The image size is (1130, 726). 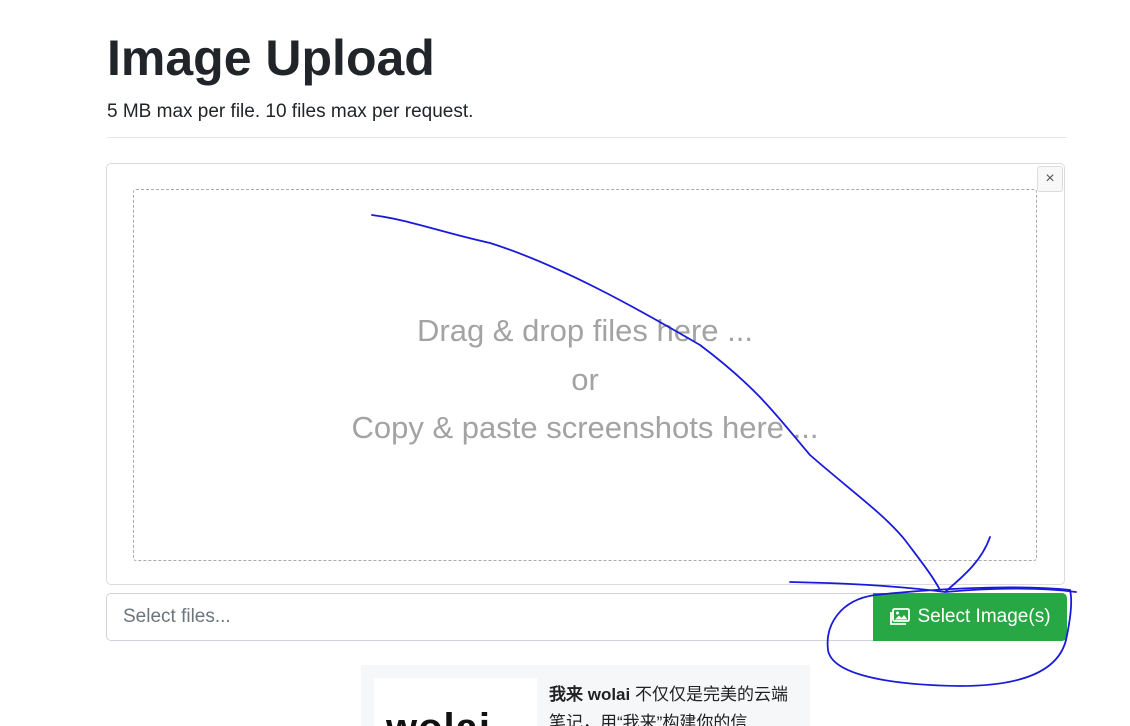 I want to click on images-icon, so click(x=900, y=617).